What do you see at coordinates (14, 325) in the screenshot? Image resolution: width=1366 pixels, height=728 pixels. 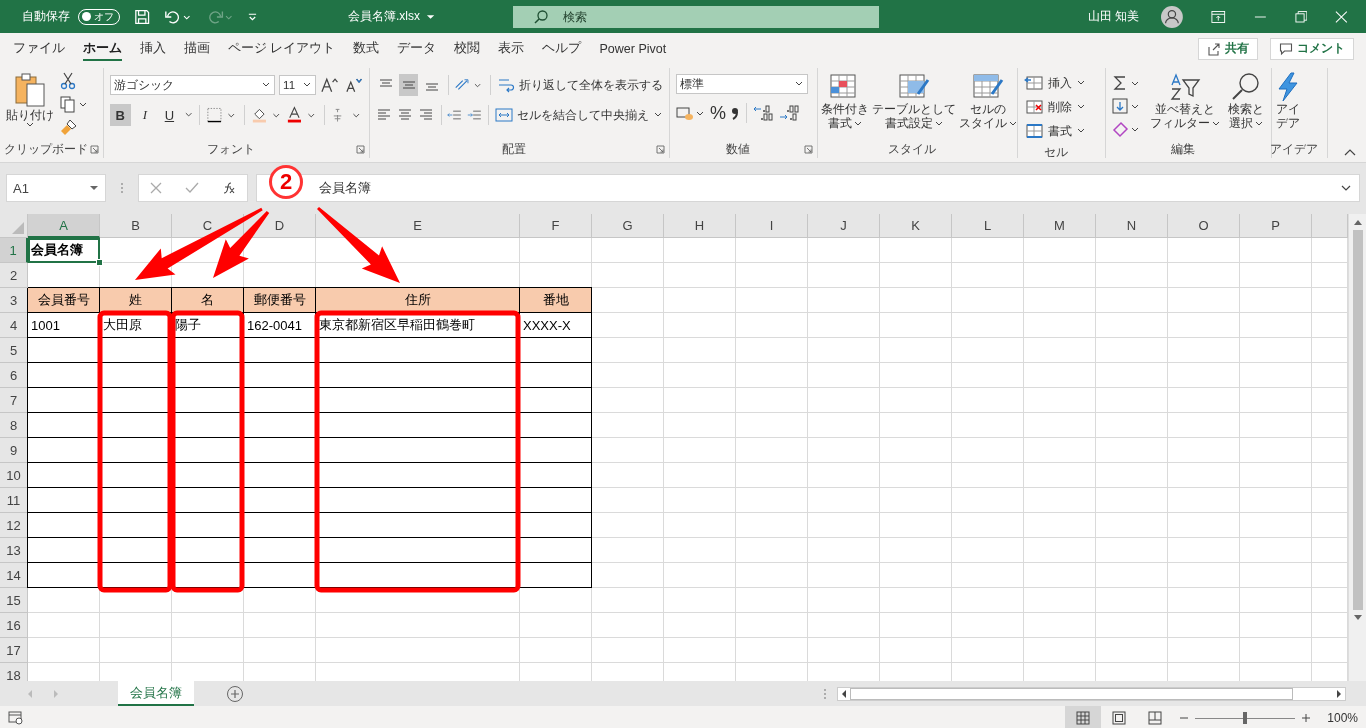 I see `row-header: 4` at bounding box center [14, 325].